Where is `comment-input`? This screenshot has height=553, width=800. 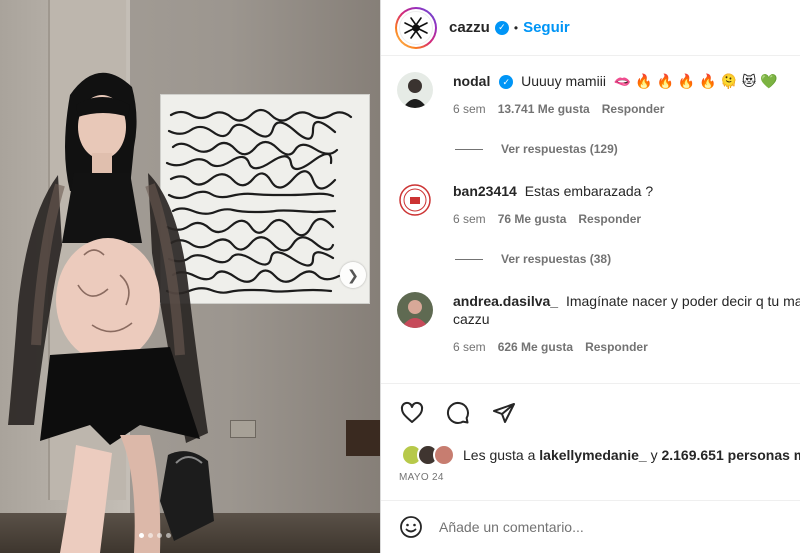
comment-input is located at coordinates (589, 527).